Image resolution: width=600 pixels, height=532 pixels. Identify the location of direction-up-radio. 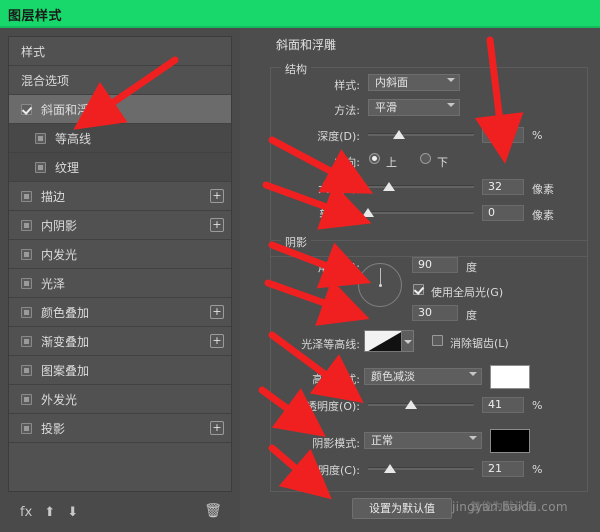
(374, 158).